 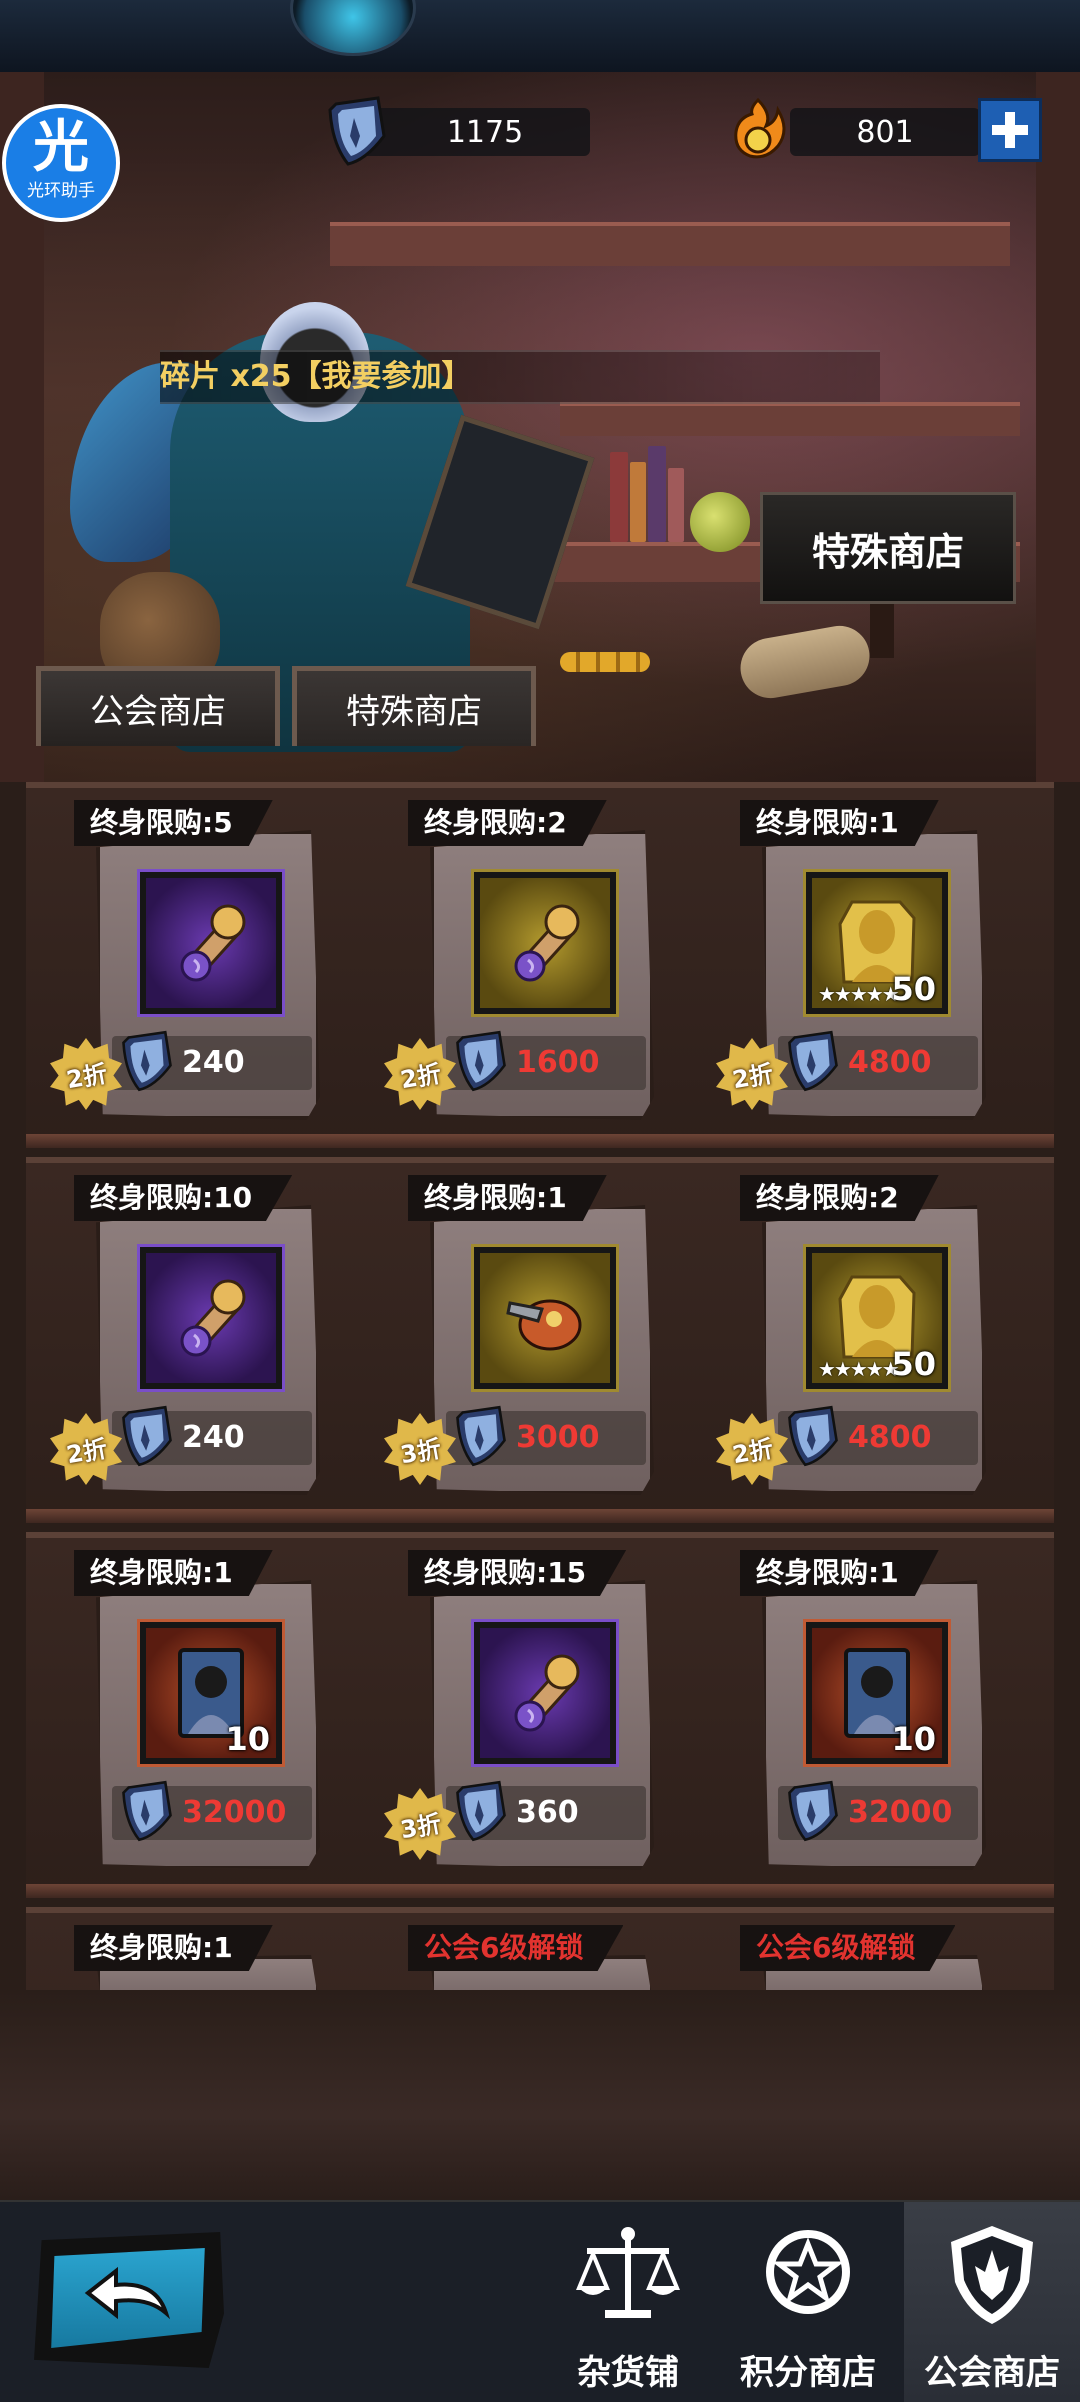 What do you see at coordinates (808, 2373) in the screenshot?
I see `nav-label: 积分商店` at bounding box center [808, 2373].